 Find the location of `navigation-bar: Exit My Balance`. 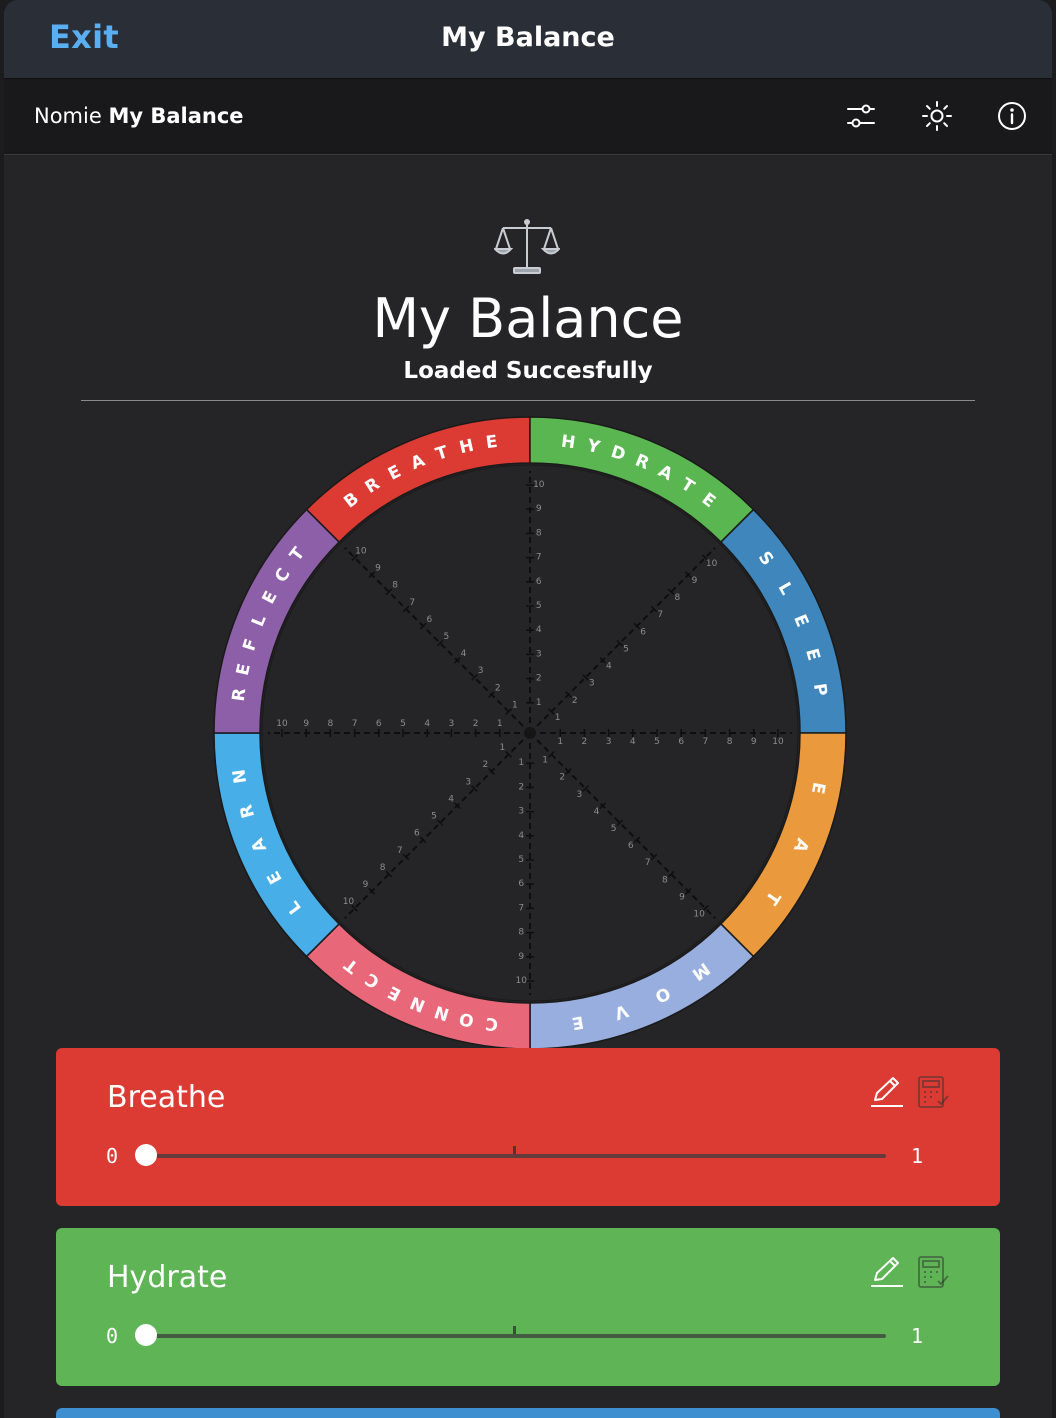

navigation-bar: Exit My Balance is located at coordinates (528, 39).